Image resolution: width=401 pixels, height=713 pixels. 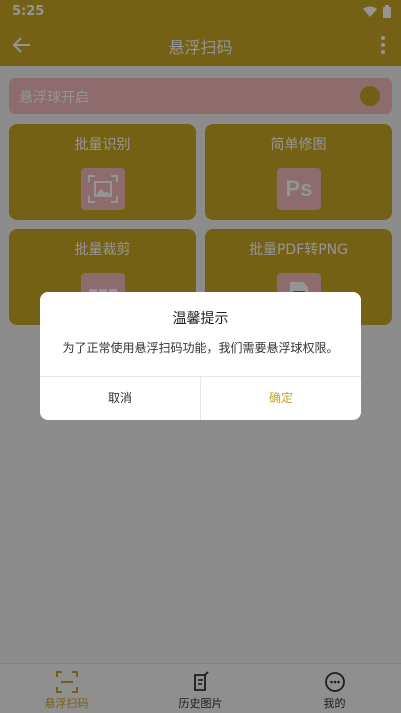 What do you see at coordinates (120, 398) in the screenshot?
I see `cancel-button: 取消` at bounding box center [120, 398].